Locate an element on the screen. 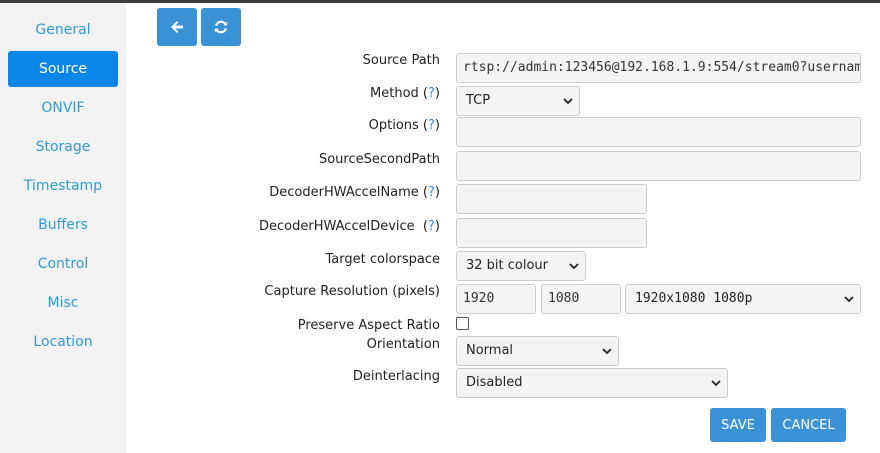 The width and height of the screenshot is (880, 453). orientation-select: Normal is located at coordinates (537, 351).